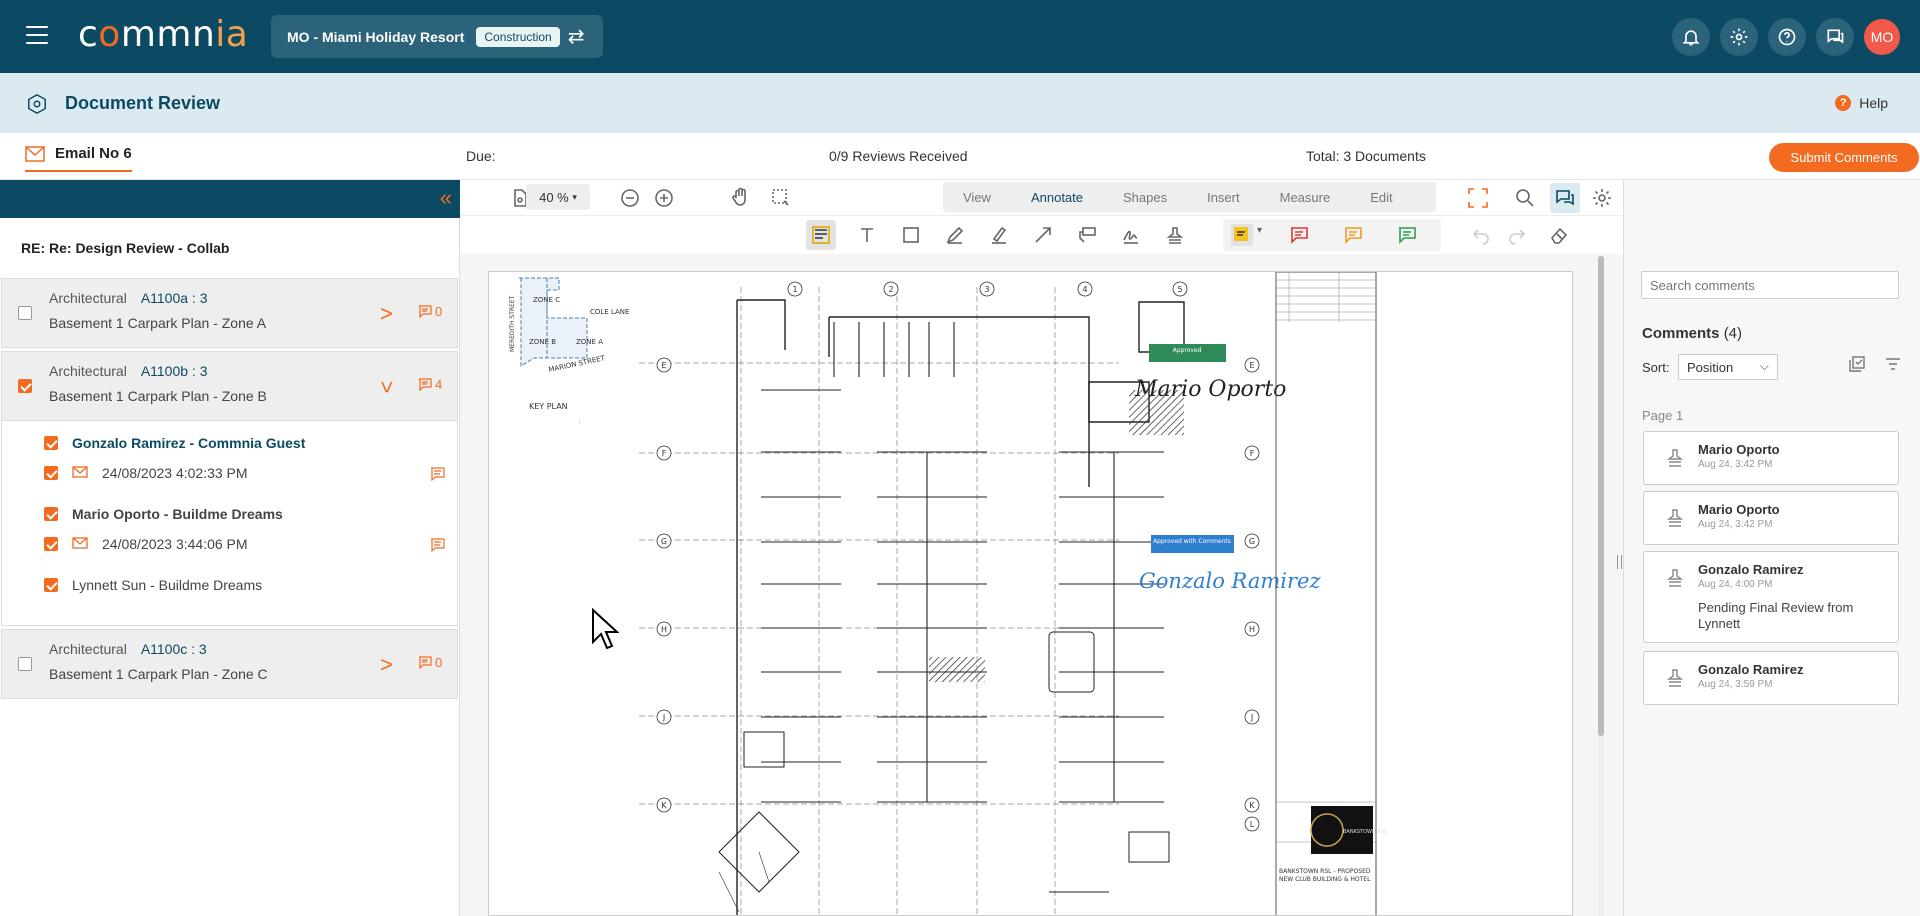  I want to click on undo-icon, so click(1481, 237).